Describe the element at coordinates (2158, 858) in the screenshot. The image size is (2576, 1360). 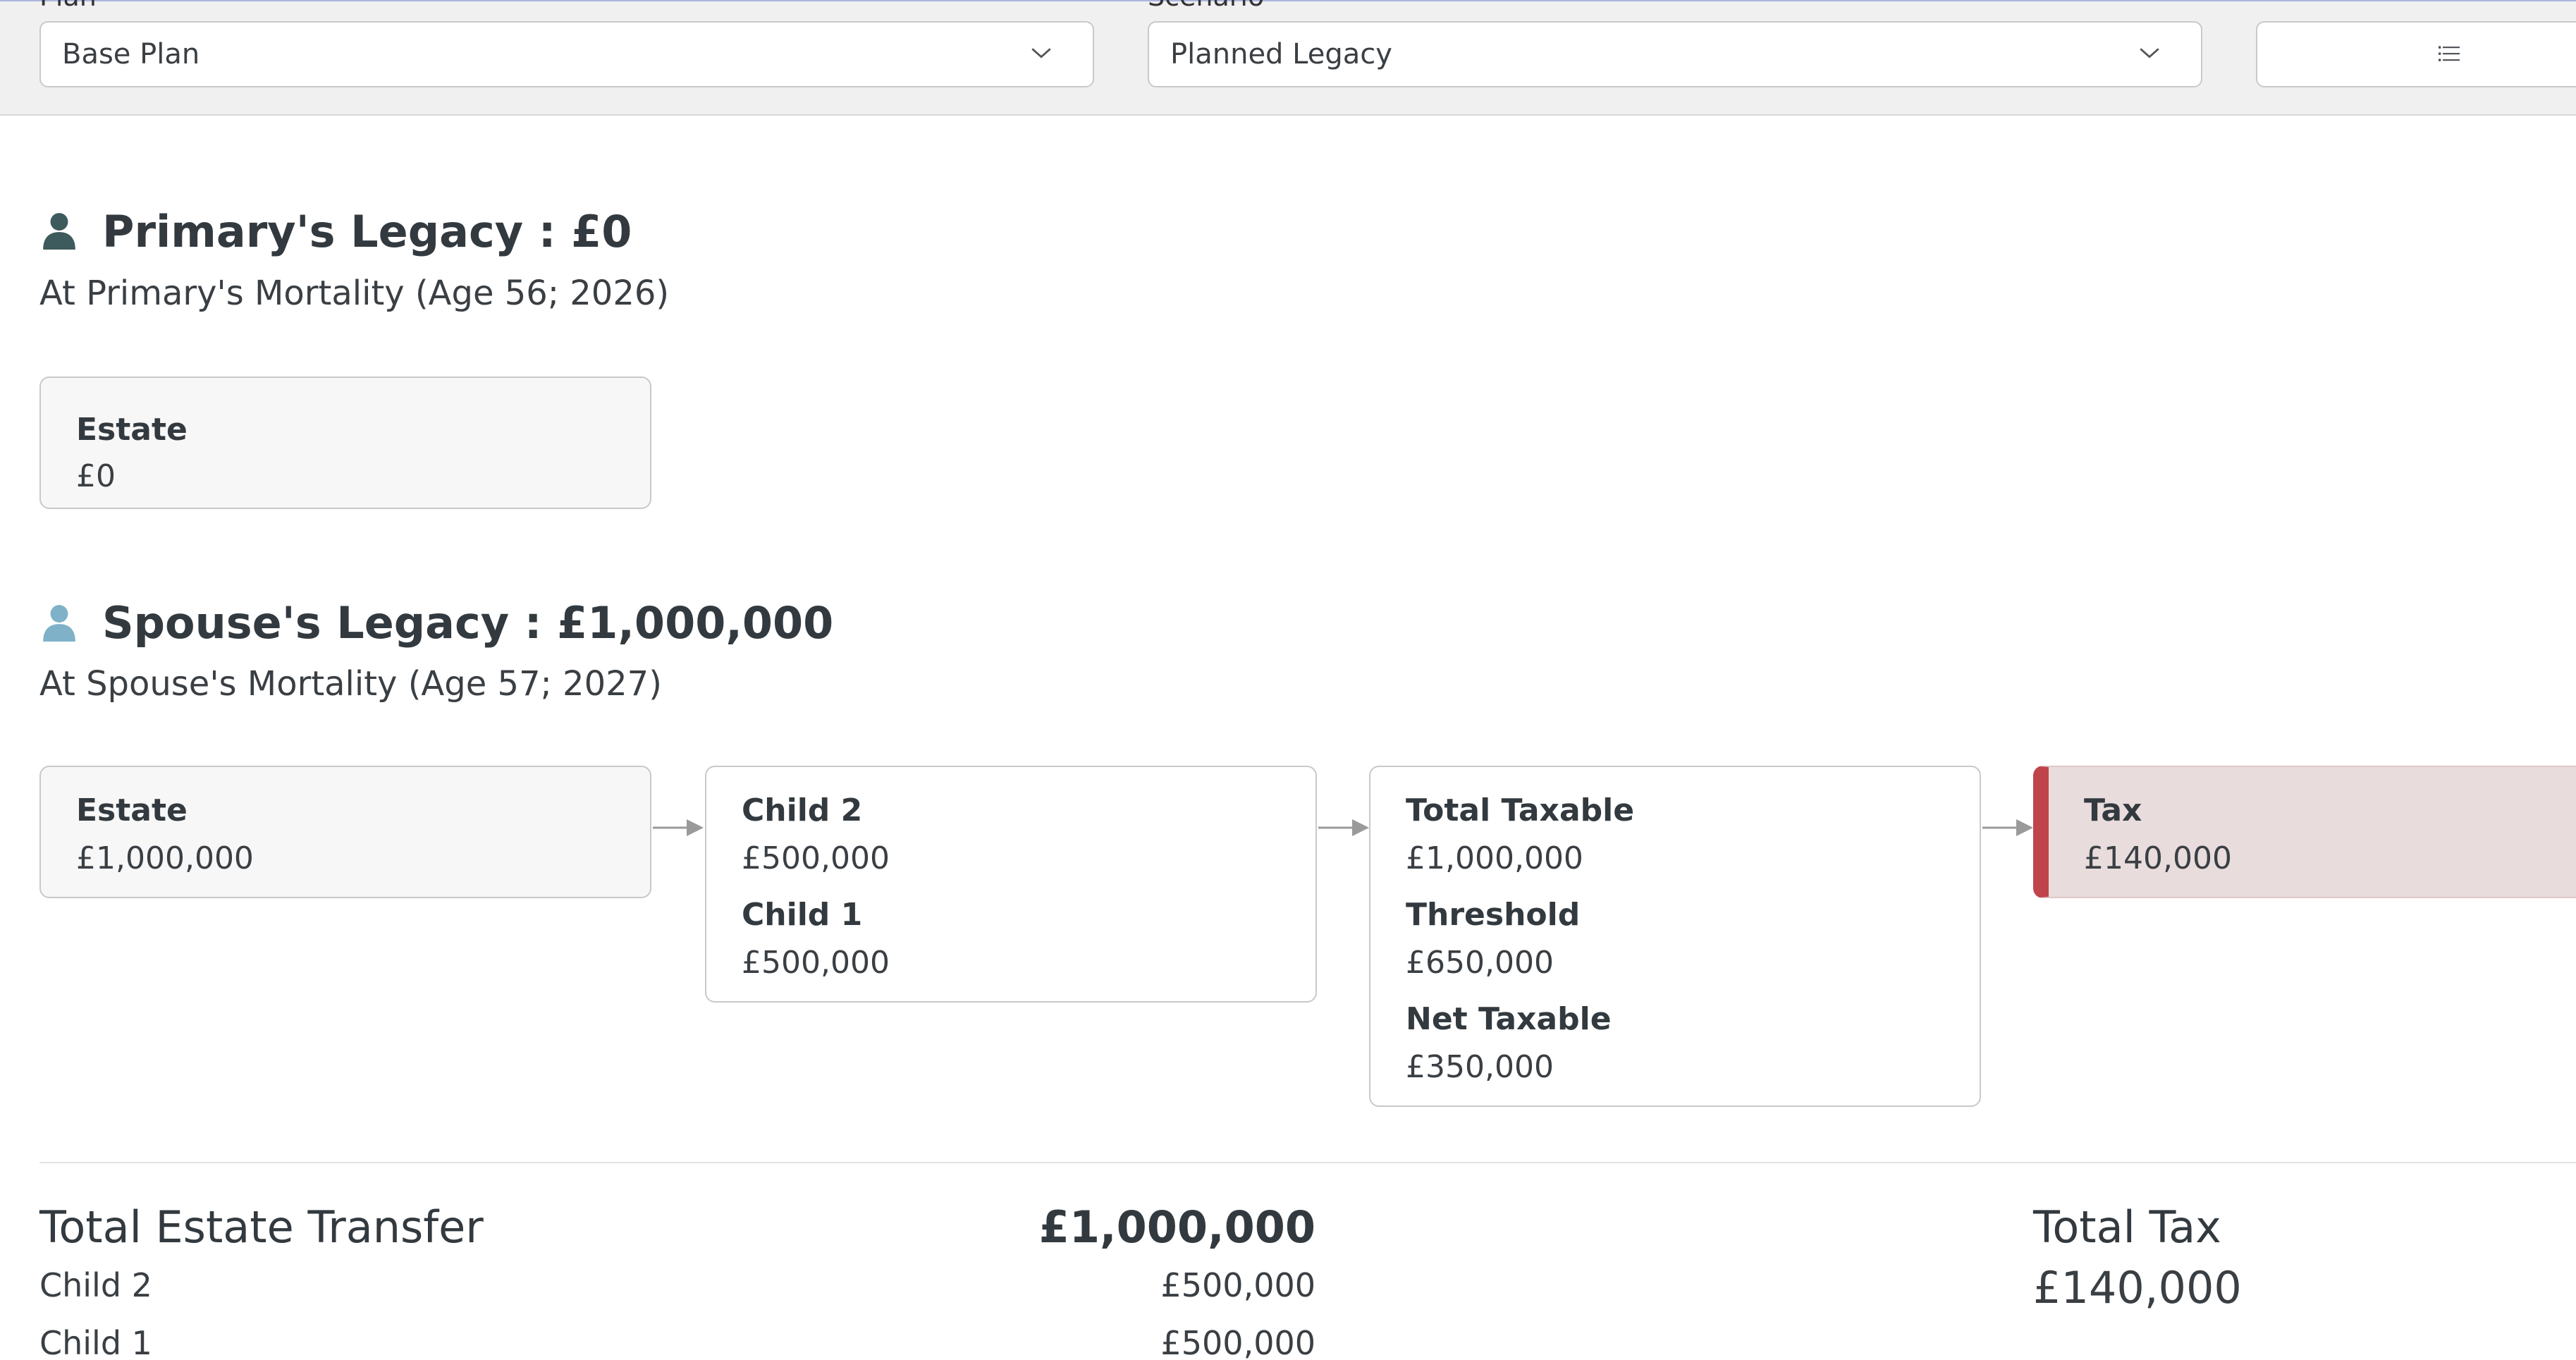
I see `tax-value: £140,000` at that location.